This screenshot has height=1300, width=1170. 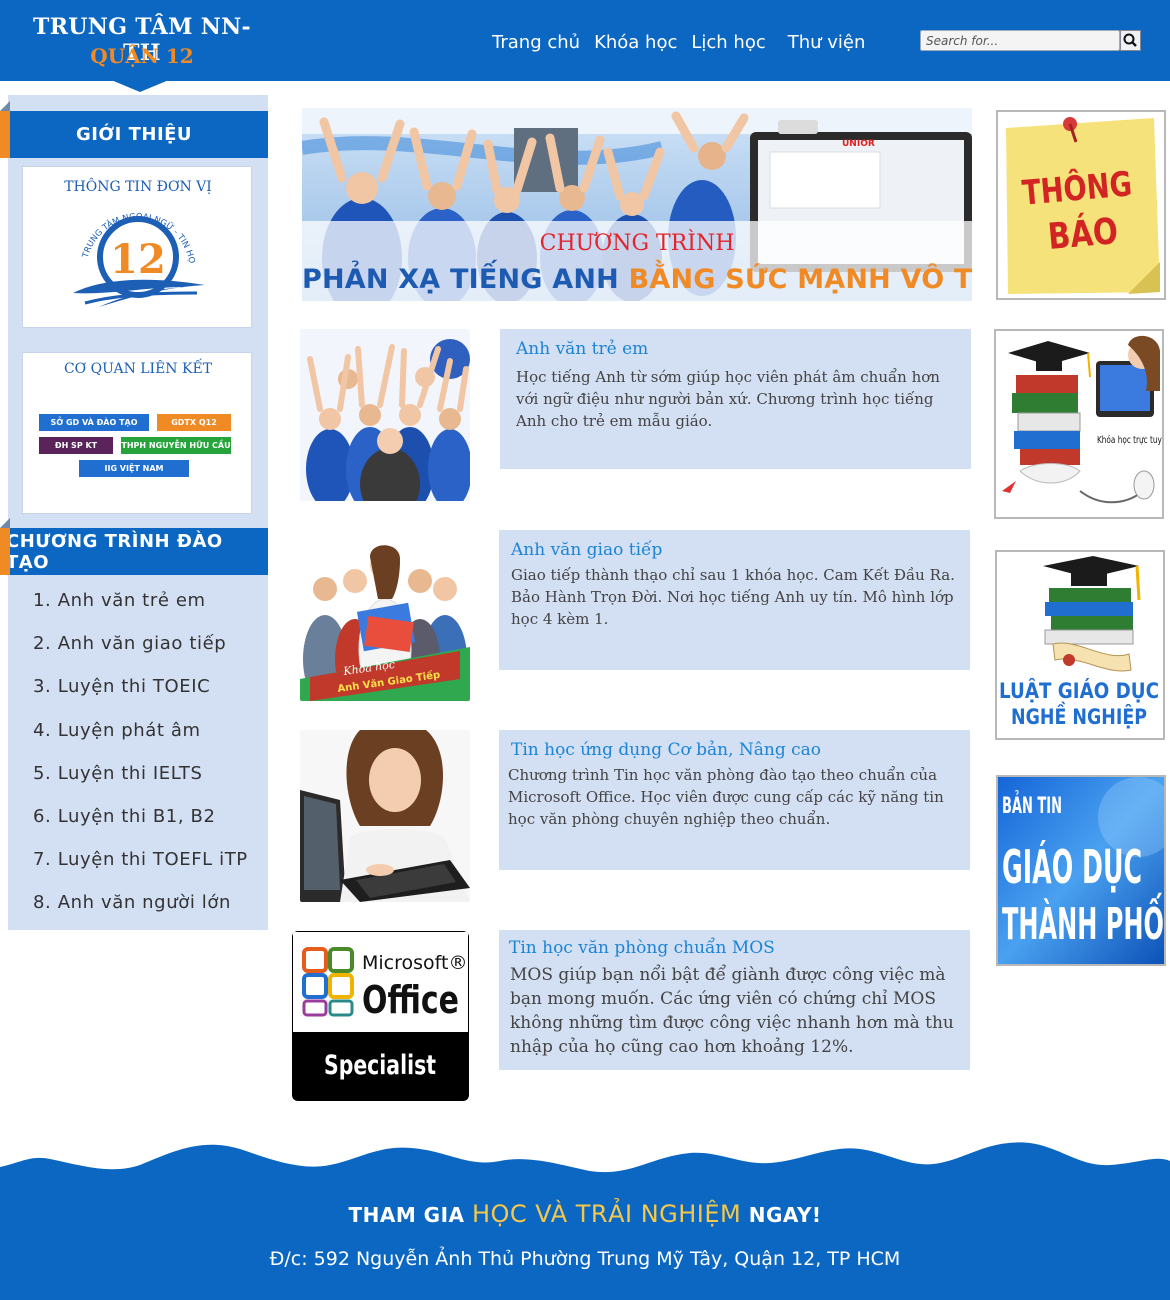 I want to click on program-link: 1. Anh văn trẻ em, so click(x=119, y=600).